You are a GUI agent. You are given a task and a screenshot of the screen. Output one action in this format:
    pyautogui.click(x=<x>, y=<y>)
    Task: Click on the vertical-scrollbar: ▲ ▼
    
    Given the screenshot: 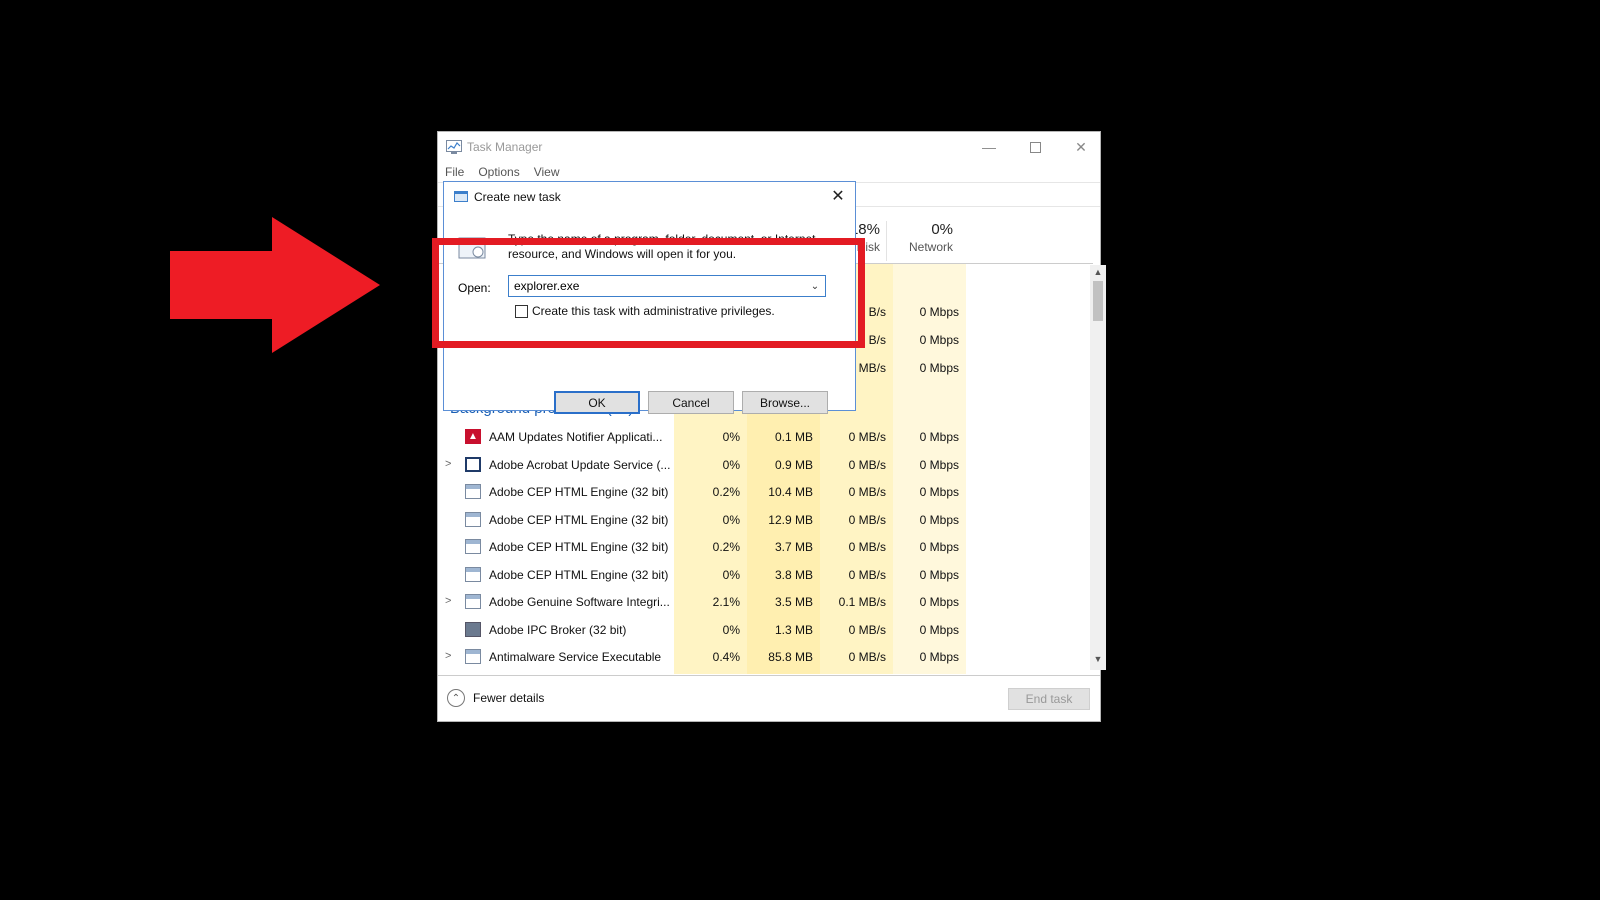 What is the action you would take?
    pyautogui.click(x=1098, y=467)
    